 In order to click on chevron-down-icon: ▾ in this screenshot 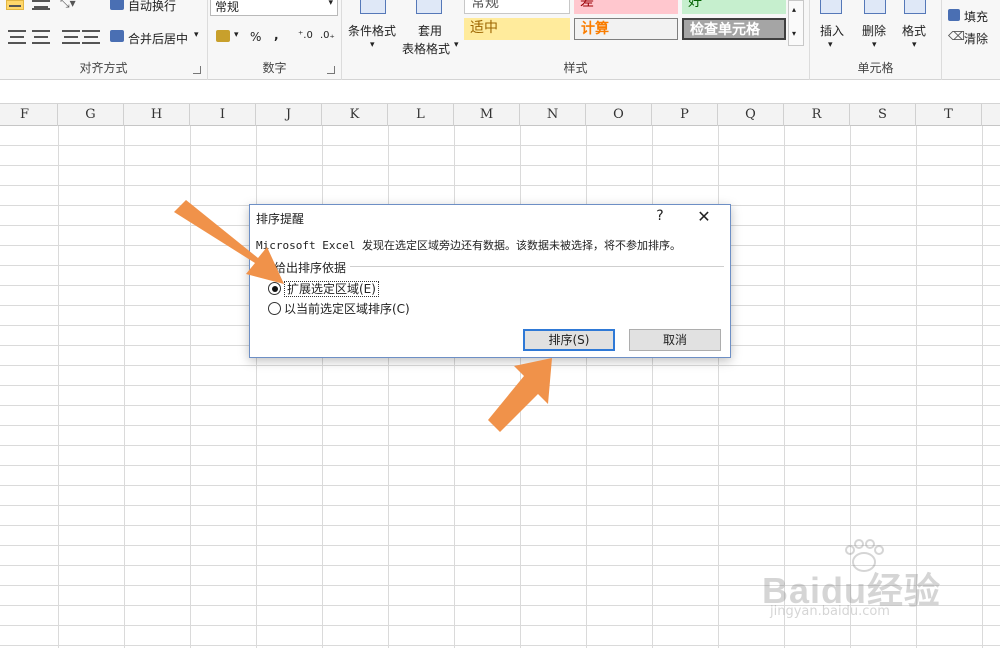, I will do `click(330, 4)`.